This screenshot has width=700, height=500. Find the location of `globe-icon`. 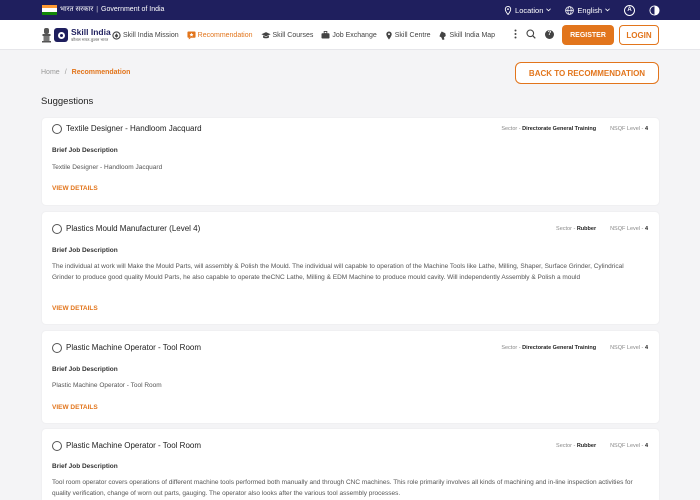

globe-icon is located at coordinates (570, 10).